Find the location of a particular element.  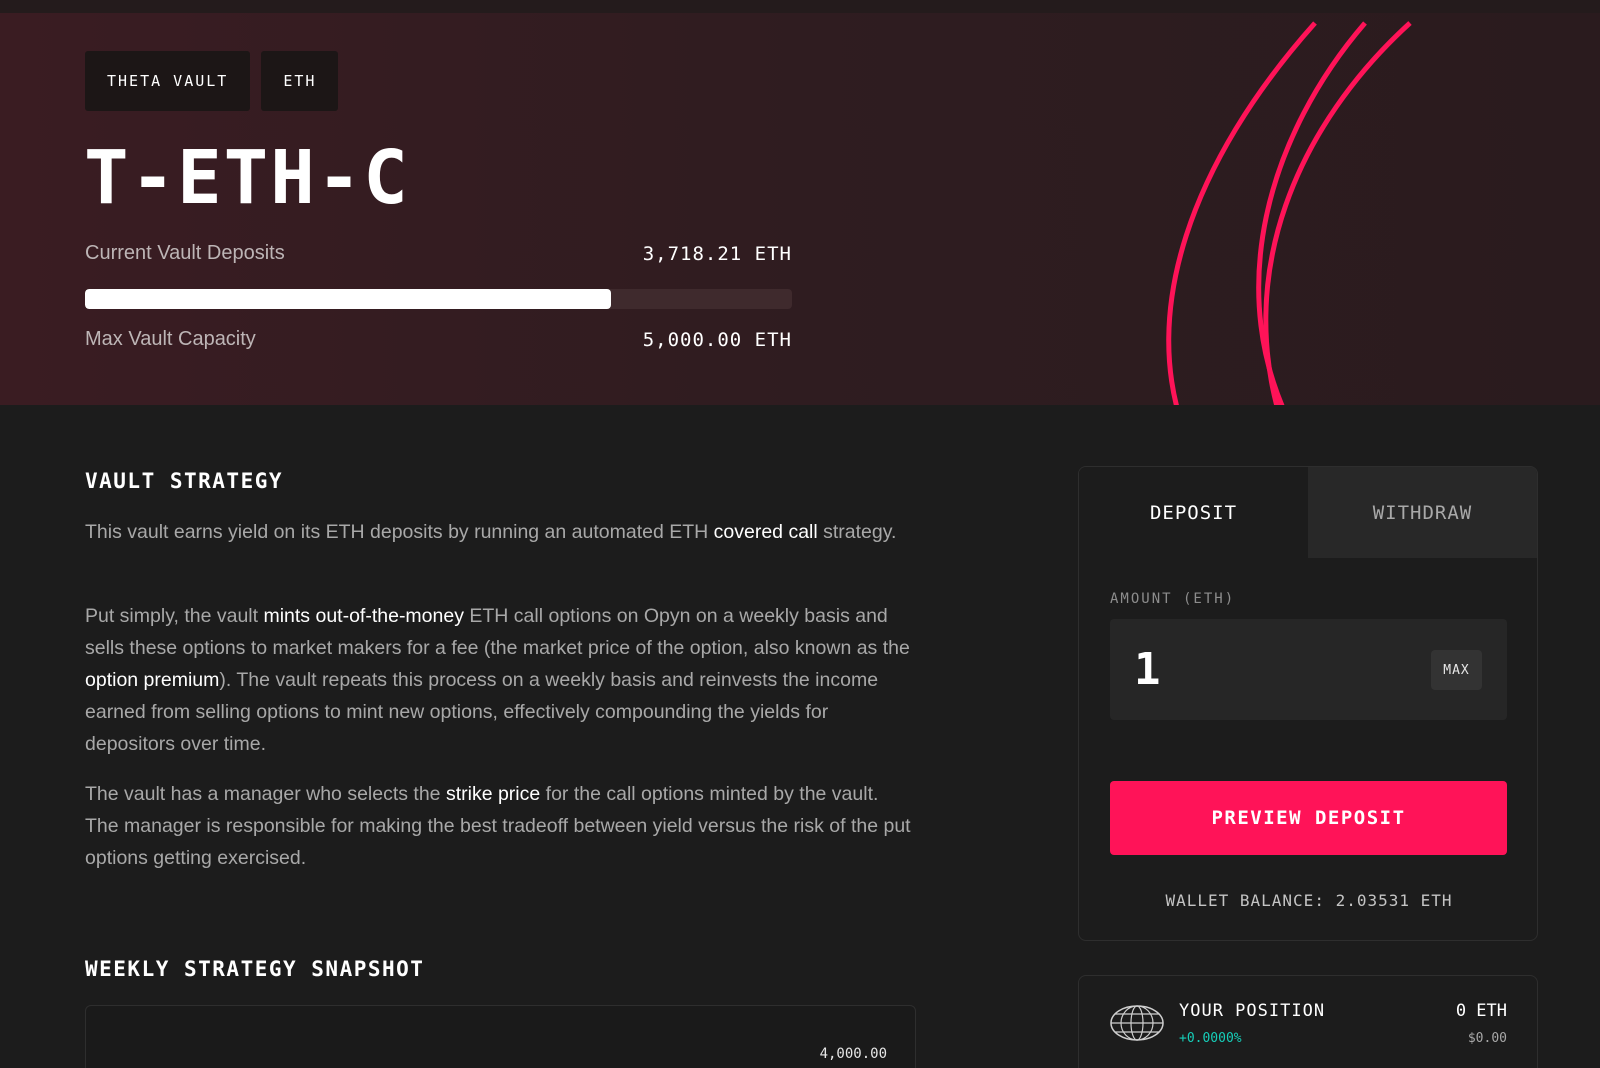

link-mints-otm: mints out-of-the-money is located at coordinates (363, 616).